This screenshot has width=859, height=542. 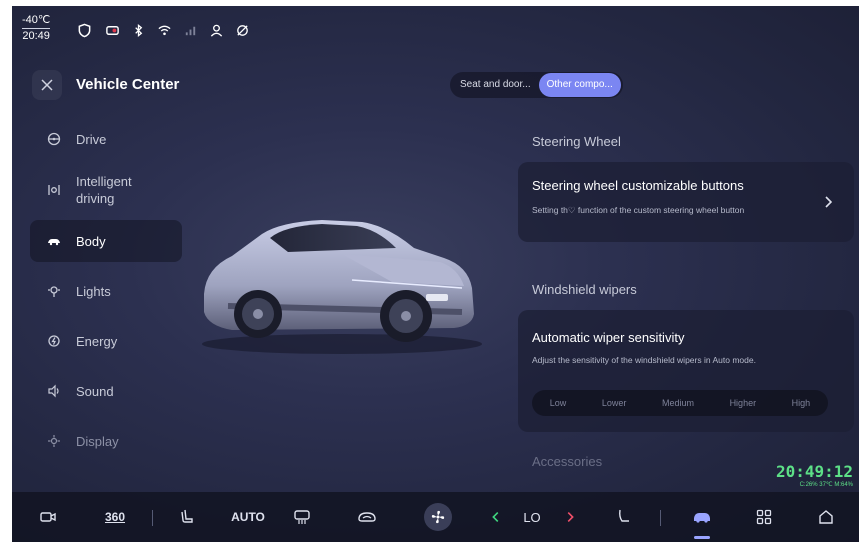 I want to click on seat-button, so click(x=188, y=517).